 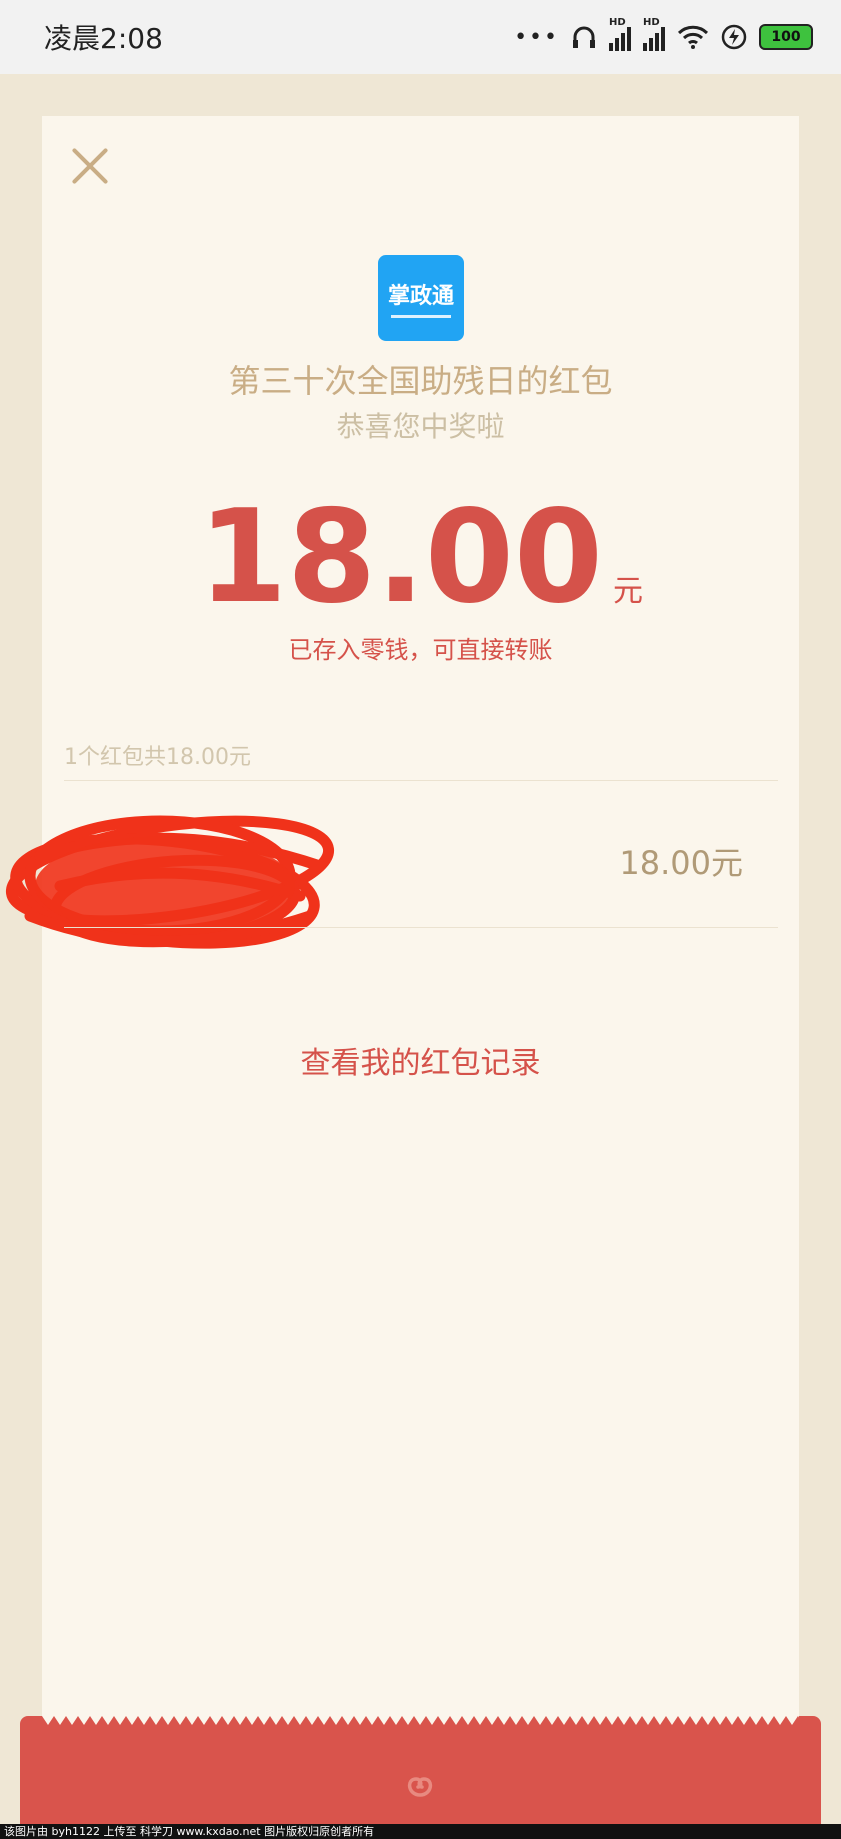 I want to click on battery-level: 100, so click(x=786, y=37).